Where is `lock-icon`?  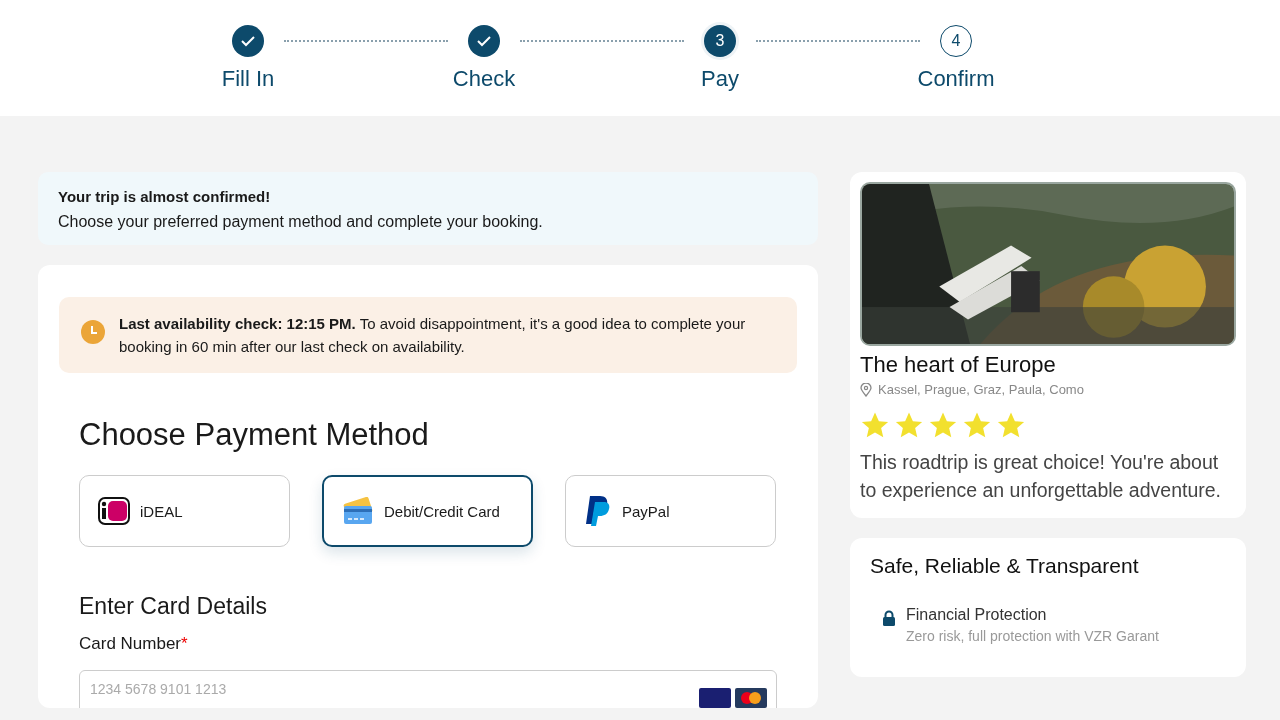 lock-icon is located at coordinates (889, 618).